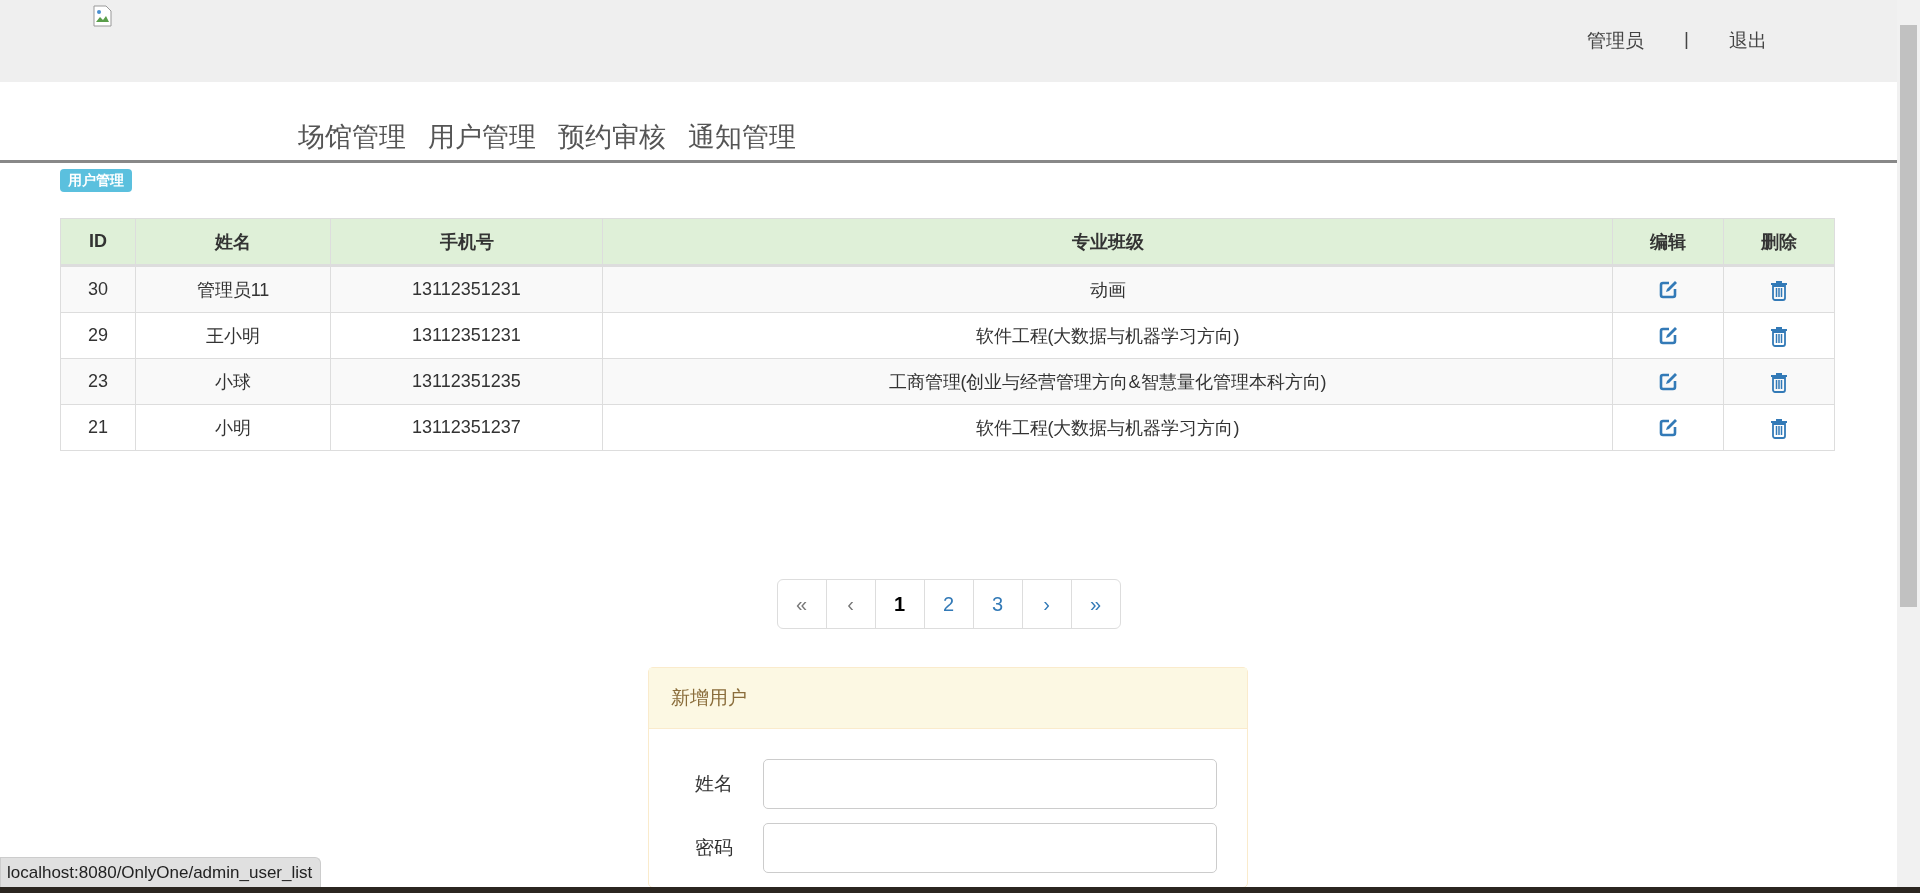 The width and height of the screenshot is (1920, 893). Describe the element at coordinates (1668, 242) in the screenshot. I see `column-header: 编辑` at that location.